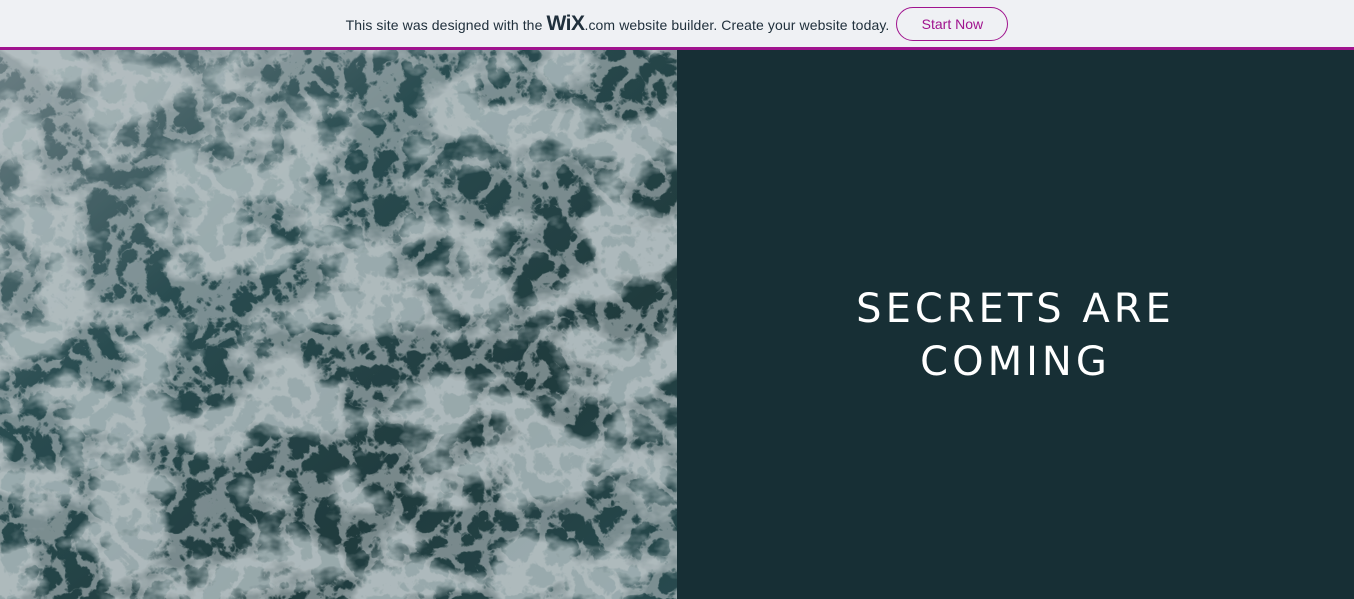 Image resolution: width=1354 pixels, height=599 pixels. Describe the element at coordinates (444, 24) in the screenshot. I see `banner-text-before: This site was designed with the` at that location.